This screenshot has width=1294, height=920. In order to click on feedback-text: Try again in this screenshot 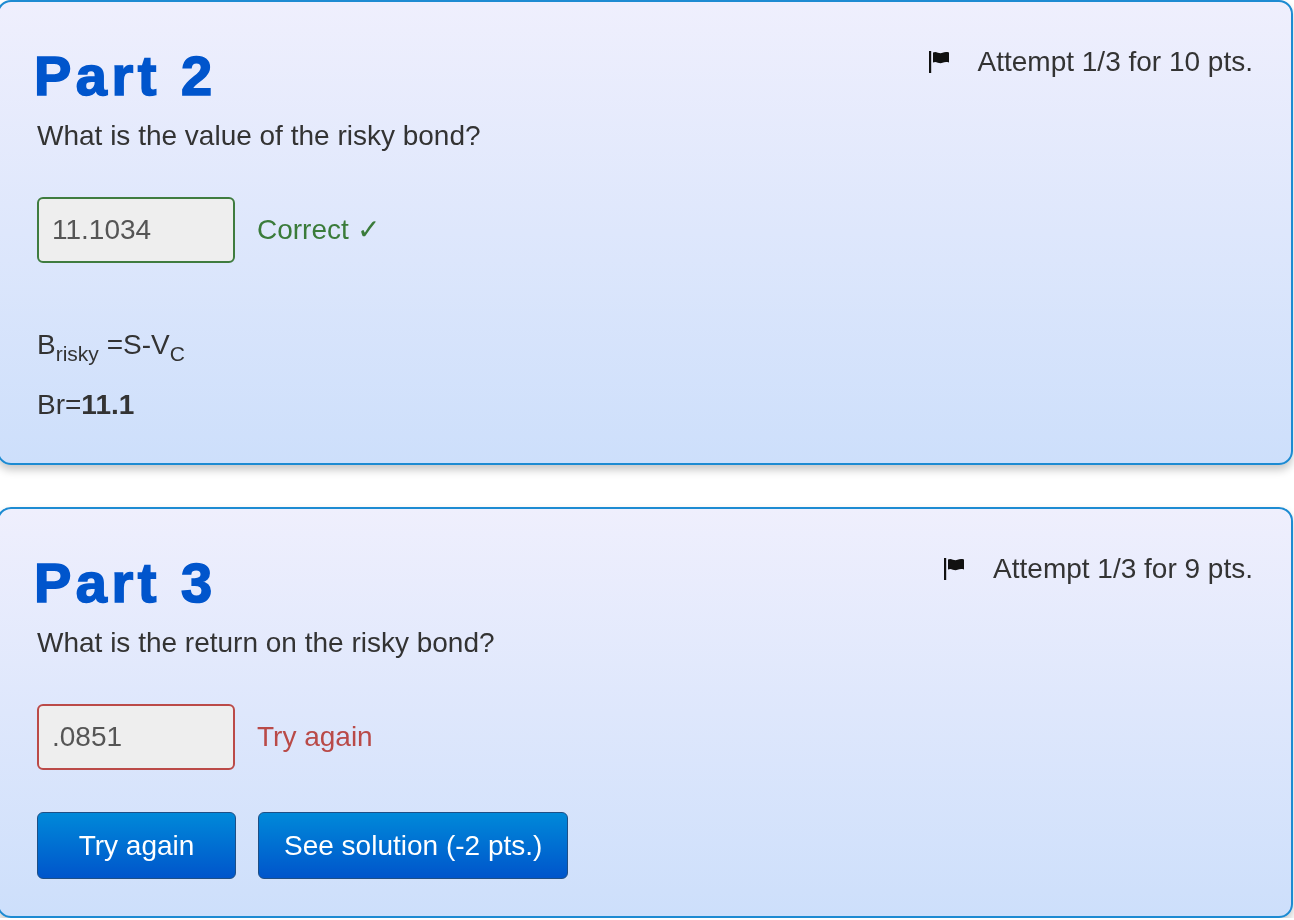, I will do `click(315, 737)`.